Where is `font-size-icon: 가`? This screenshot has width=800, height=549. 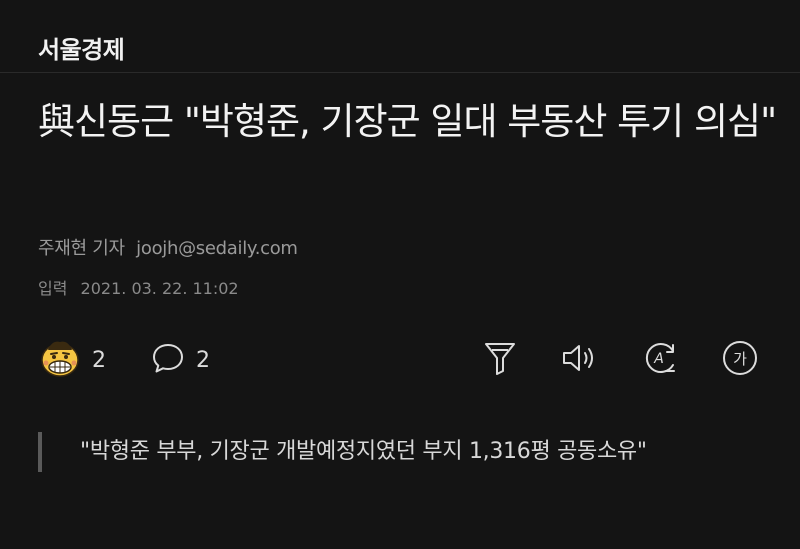
font-size-icon: 가 is located at coordinates (740, 360).